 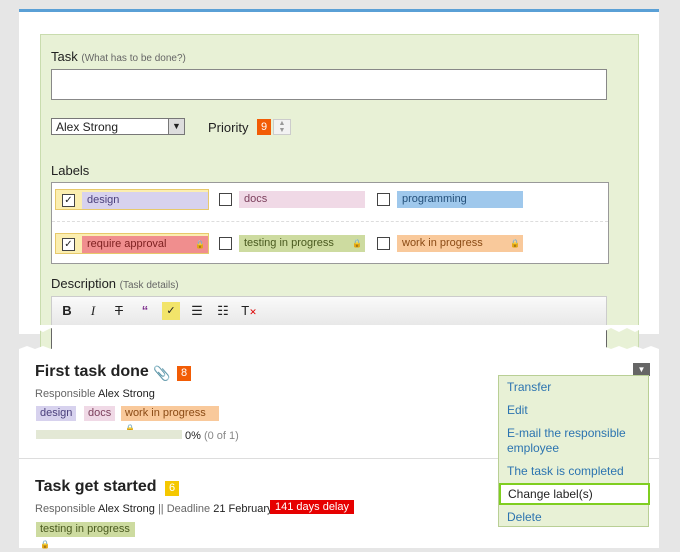 What do you see at coordinates (184, 373) in the screenshot?
I see `priority-badge: 8` at bounding box center [184, 373].